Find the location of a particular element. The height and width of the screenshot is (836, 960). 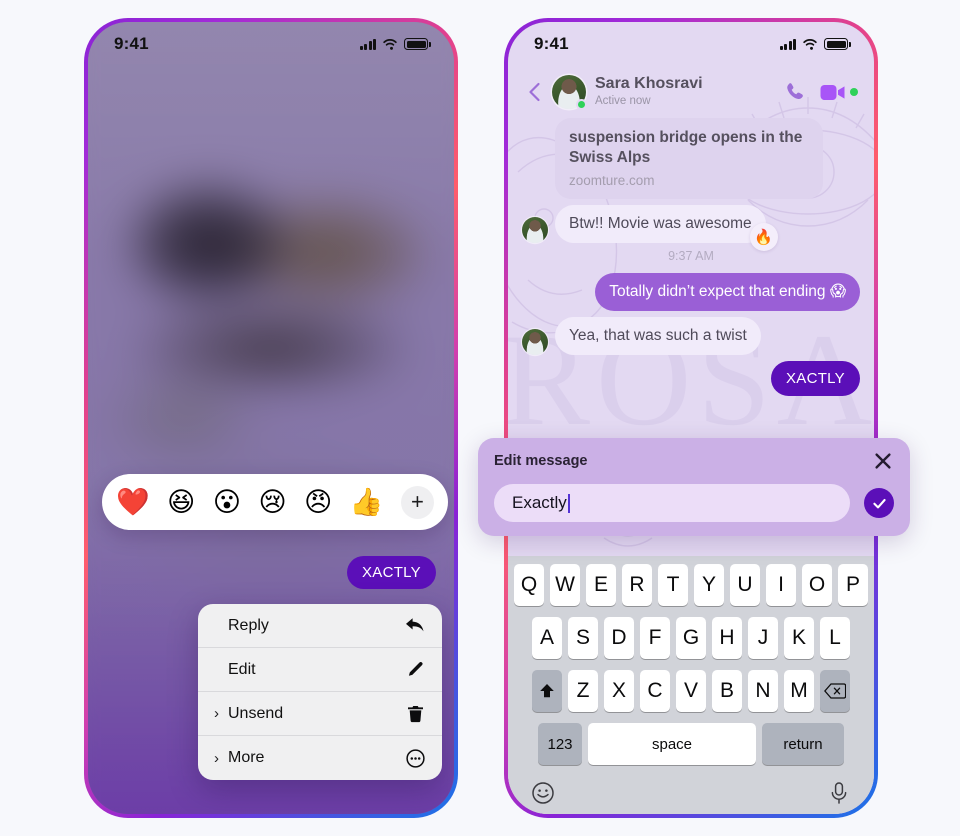

edit-panel-header: Edit message is located at coordinates (694, 461).